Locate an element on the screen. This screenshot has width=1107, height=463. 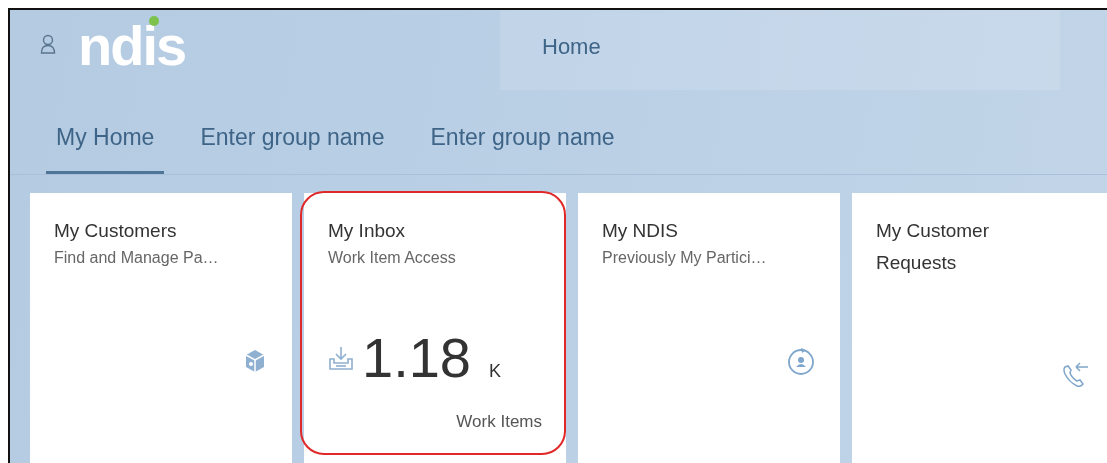
kpi-unit: K is located at coordinates (495, 371).